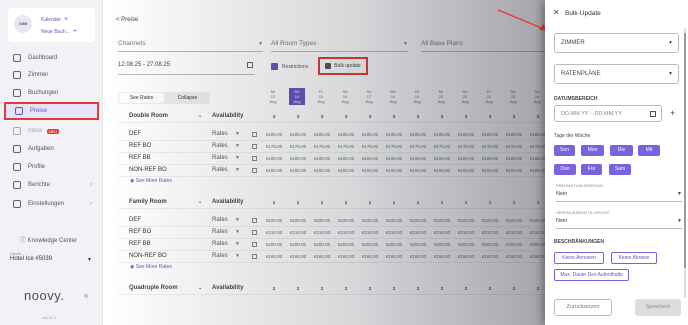 This screenshot has height=325, width=688. Describe the element at coordinates (51, 149) in the screenshot. I see `sidebar-item-tasks: Aufgaben` at that location.